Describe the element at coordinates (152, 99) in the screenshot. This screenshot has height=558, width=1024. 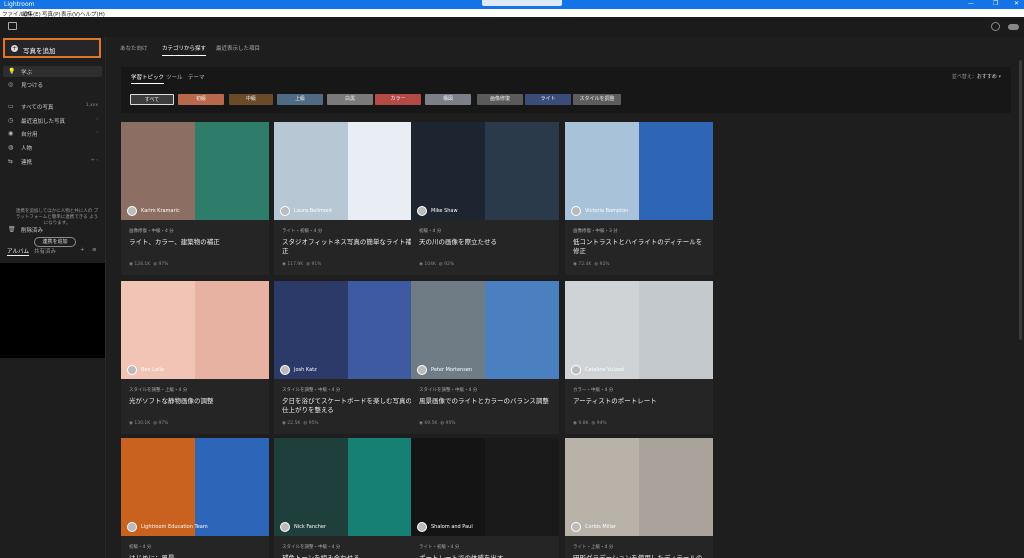
I see `filter-chip: すべて` at that location.